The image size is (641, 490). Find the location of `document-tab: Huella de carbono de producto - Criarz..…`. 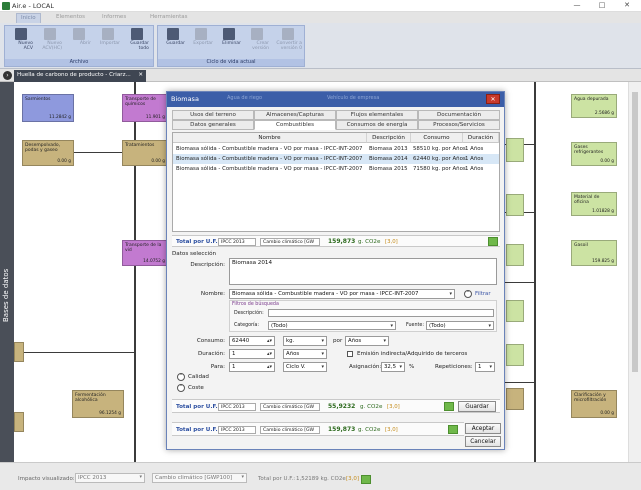

document-tab: Huella de carbono de producto - Criarz..… is located at coordinates (80, 76).